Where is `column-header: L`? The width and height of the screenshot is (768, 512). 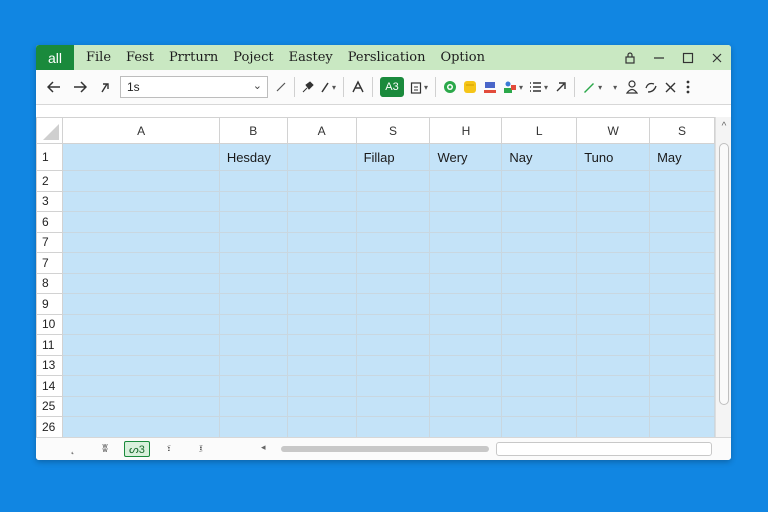
column-header: L is located at coordinates (539, 130).